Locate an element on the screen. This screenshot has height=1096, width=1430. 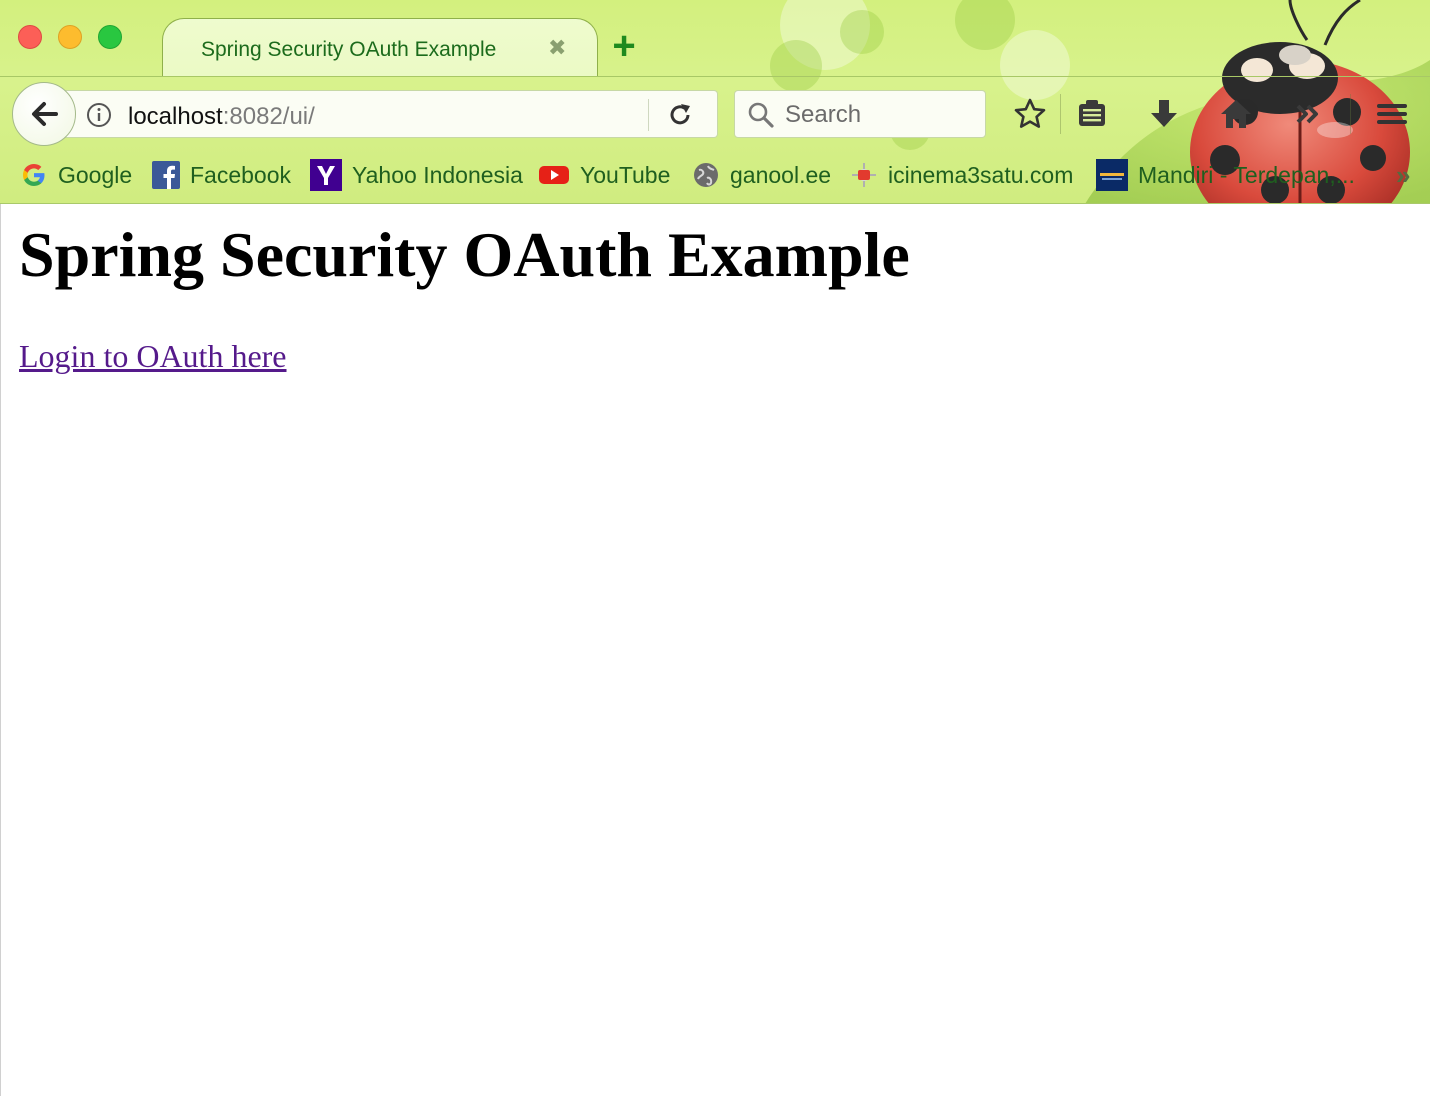
url-bar: localhost:8082/ui/ is located at coordinates (390, 114).